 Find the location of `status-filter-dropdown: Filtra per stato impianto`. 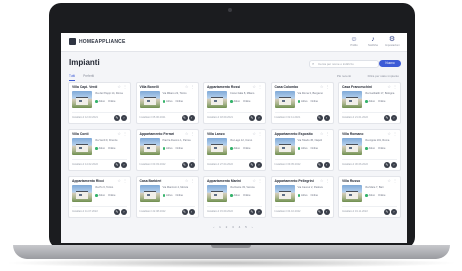

status-filter-dropdown: Filtra per stato impianto is located at coordinates (383, 76).